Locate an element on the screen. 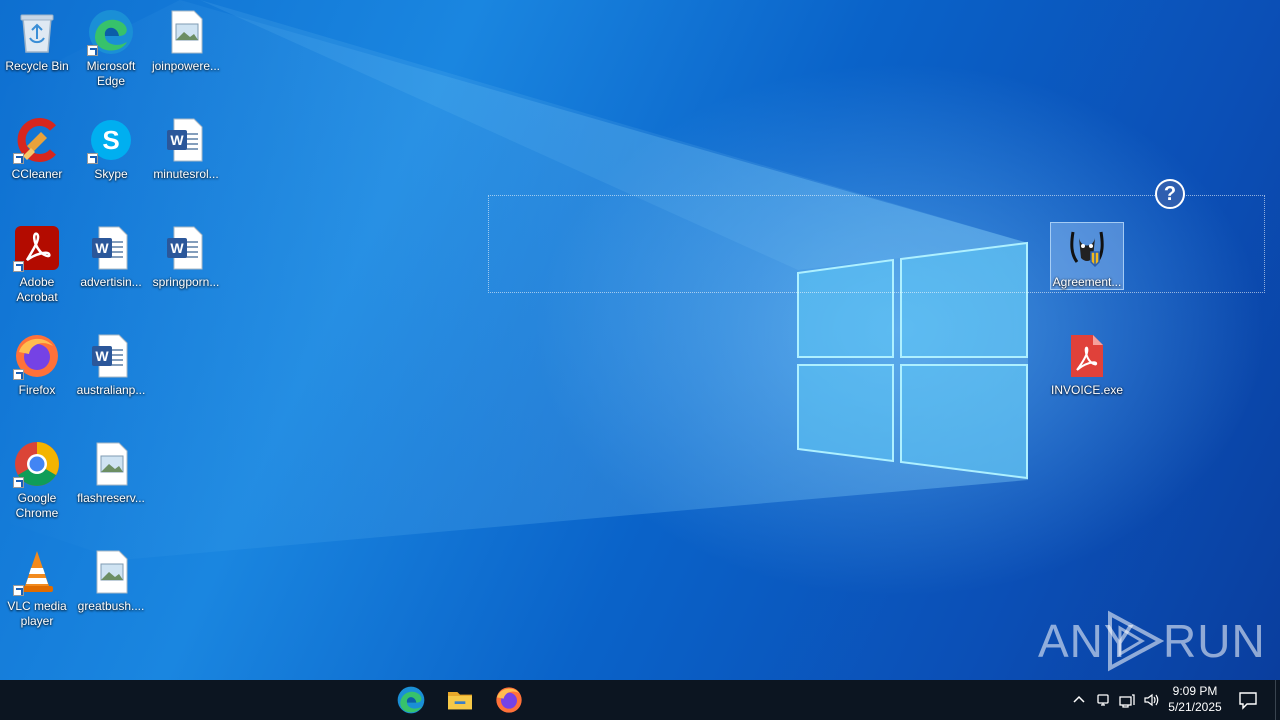  desktop-icon-label: Microsoft Edge is located at coordinates (111, 73).